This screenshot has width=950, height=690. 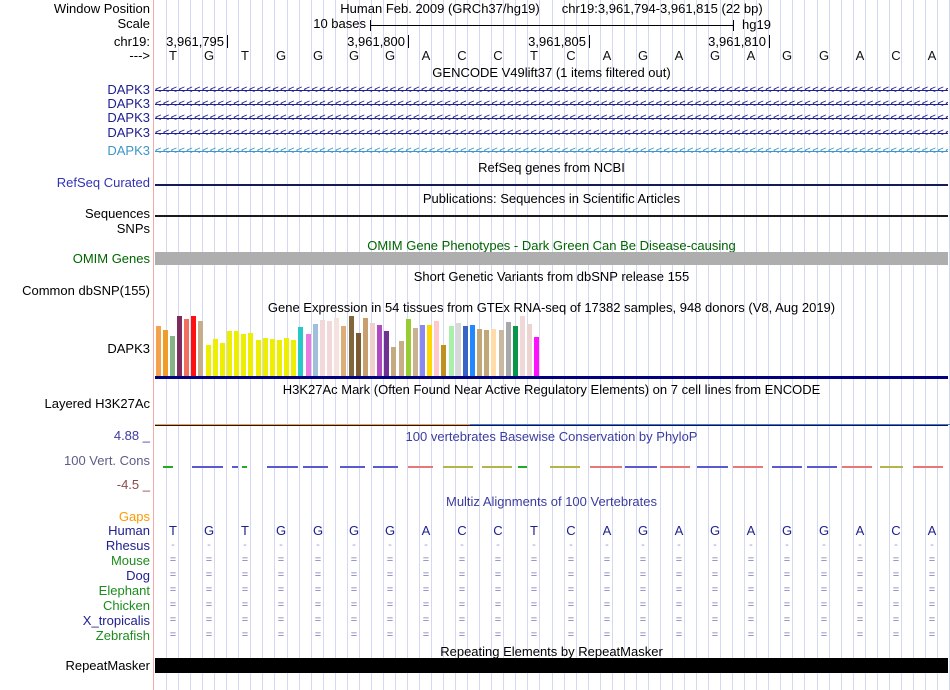 I want to click on snps-label: SNPs, so click(x=75, y=228).